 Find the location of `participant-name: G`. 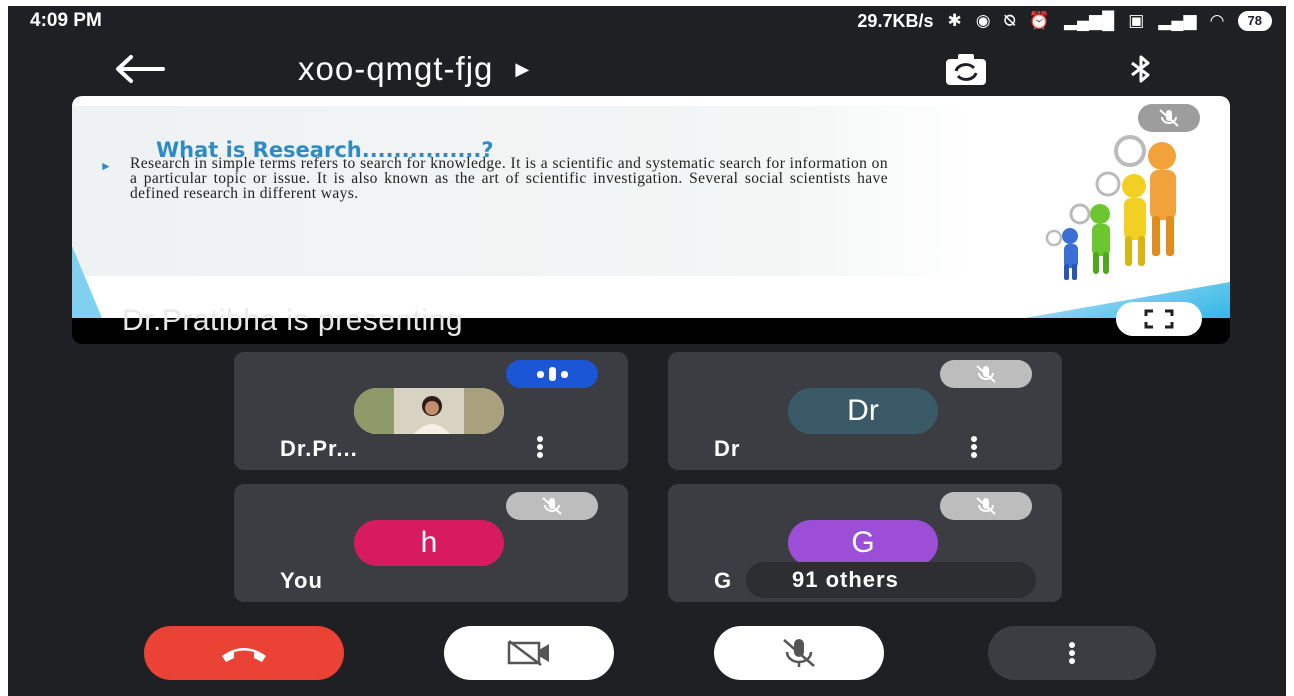

participant-name: G is located at coordinates (723, 580).